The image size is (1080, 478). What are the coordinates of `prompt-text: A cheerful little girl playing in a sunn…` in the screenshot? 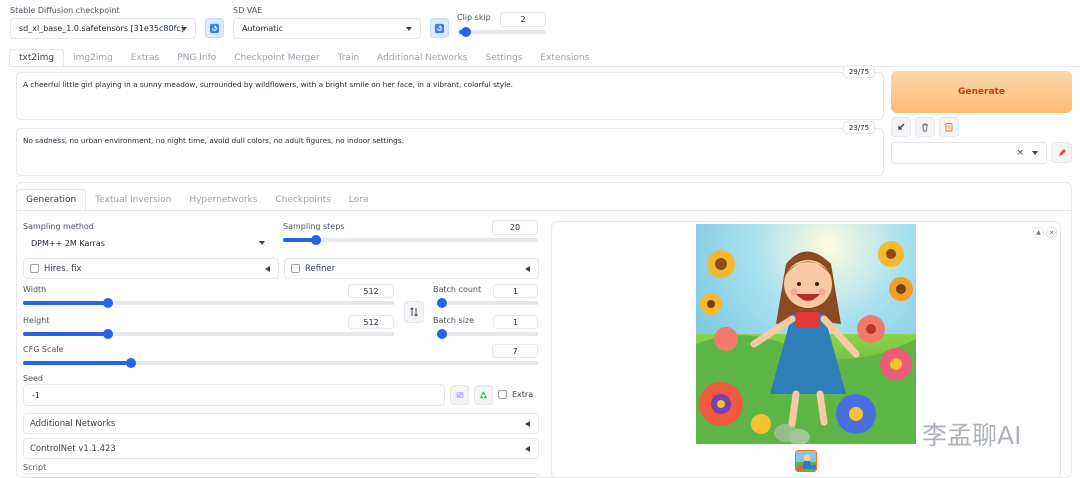 It's located at (268, 84).